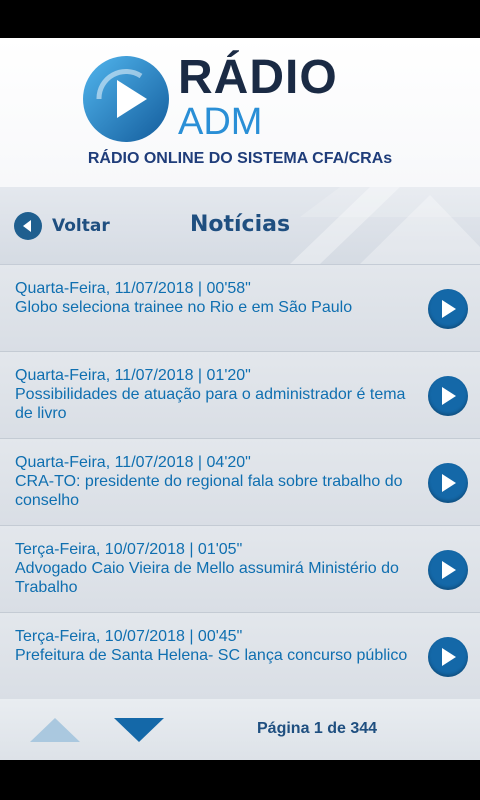  Describe the element at coordinates (240, 19) in the screenshot. I see `status-bar` at that location.